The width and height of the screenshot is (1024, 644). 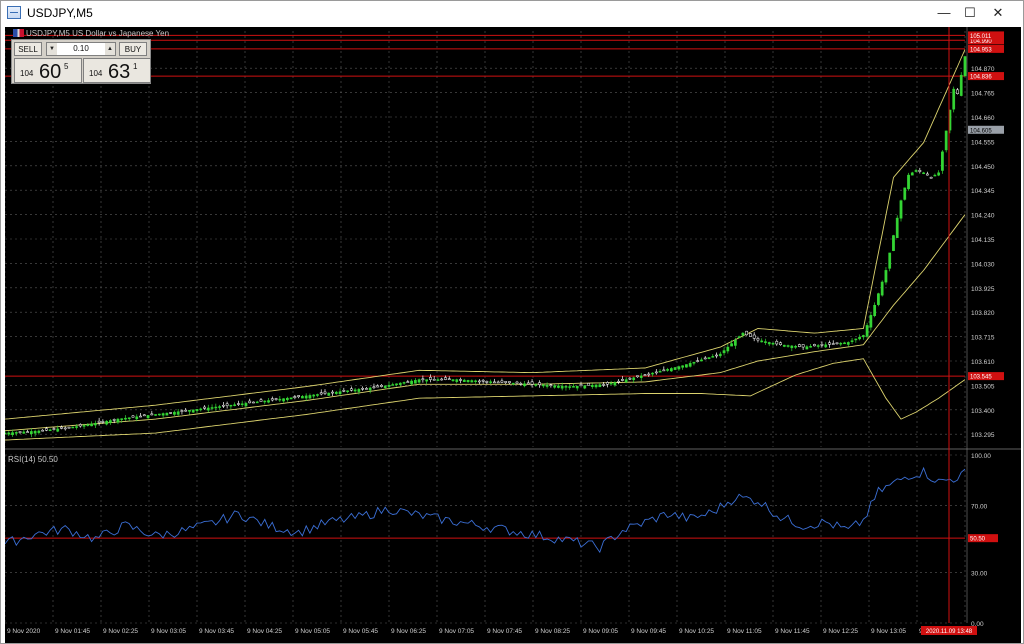 What do you see at coordinates (120, 631) in the screenshot?
I see `time-axis-label: 9 Nov 02:25` at bounding box center [120, 631].